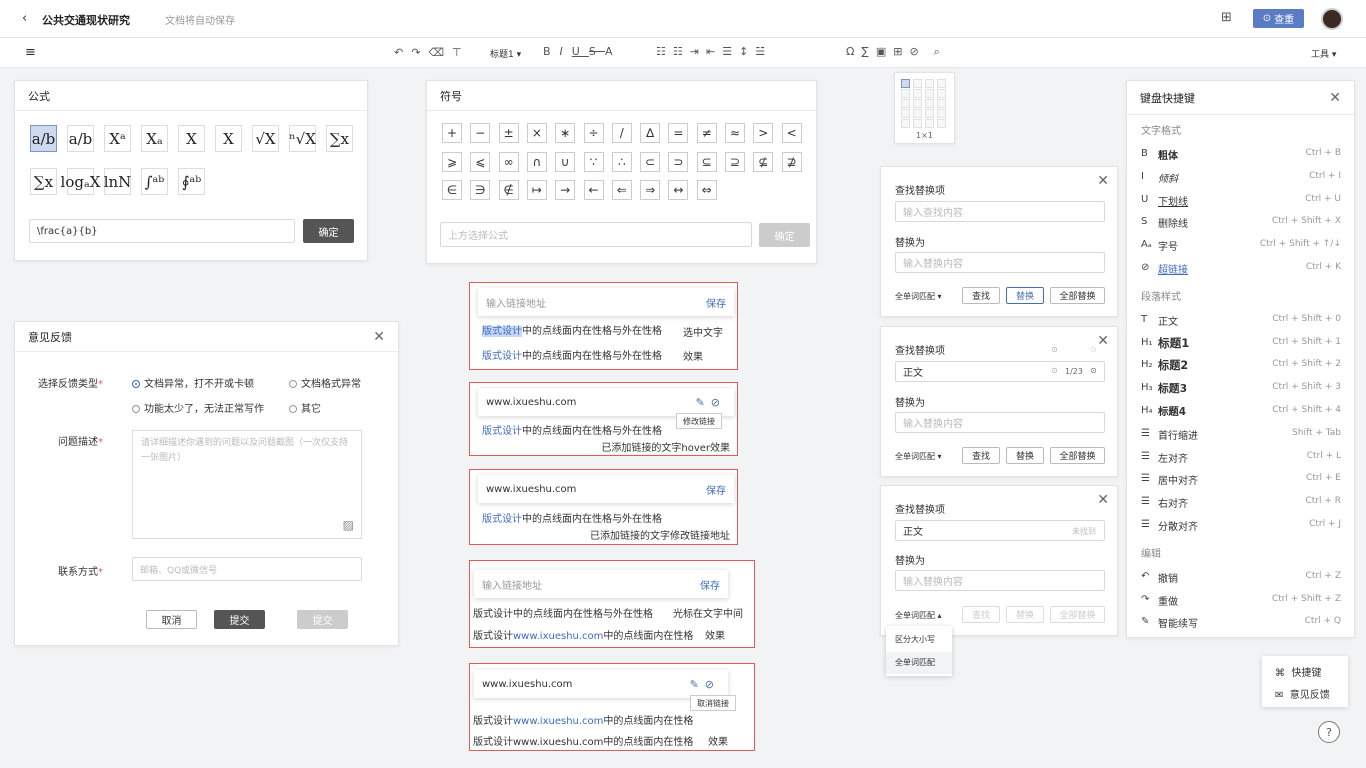  I want to click on link-url: www.ixueshu.com, so click(531, 402).